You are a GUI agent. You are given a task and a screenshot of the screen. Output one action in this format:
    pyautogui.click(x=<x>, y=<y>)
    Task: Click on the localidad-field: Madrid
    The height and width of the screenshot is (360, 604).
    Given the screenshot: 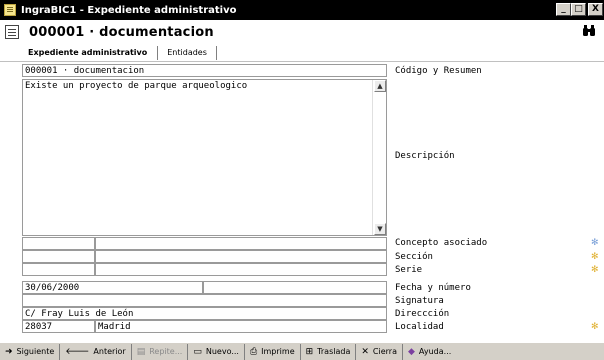 What is the action you would take?
    pyautogui.click(x=241, y=326)
    